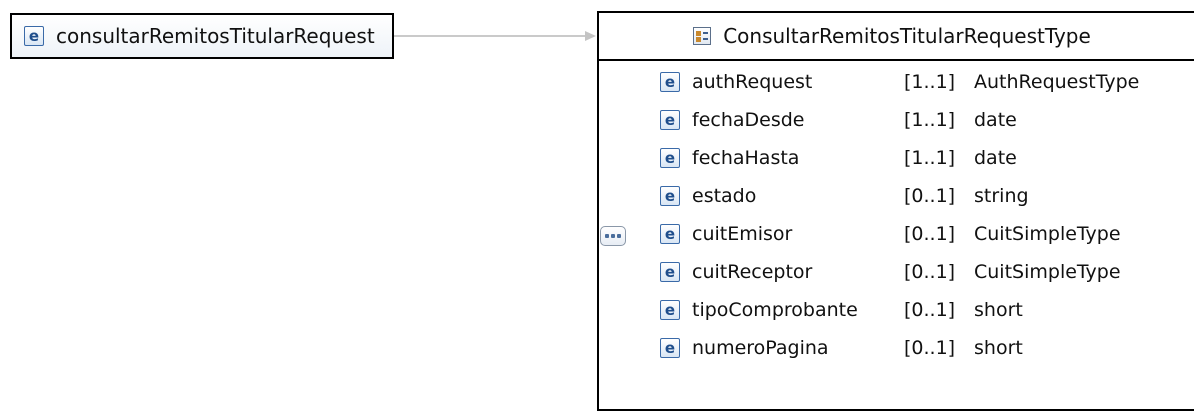 Image resolution: width=1194 pixels, height=411 pixels. I want to click on complex-type-icon, so click(702, 36).